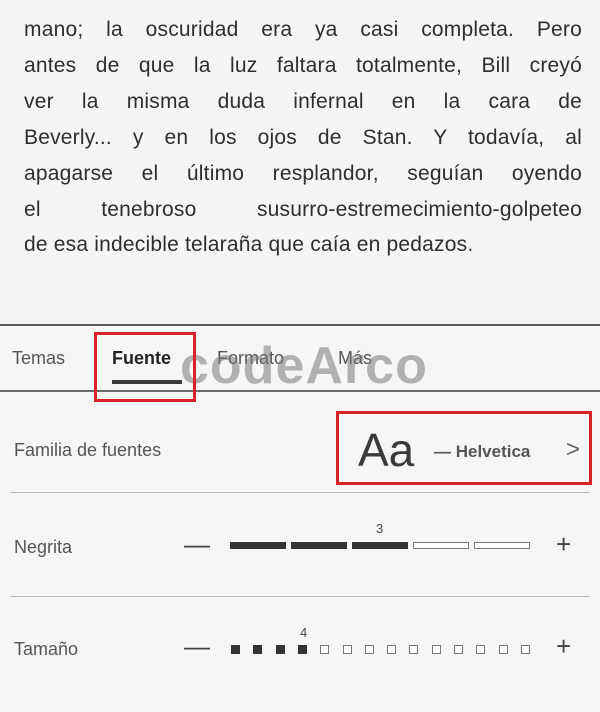  I want to click on text-line: ver la misma duda infernal en la cara de, so click(303, 101).